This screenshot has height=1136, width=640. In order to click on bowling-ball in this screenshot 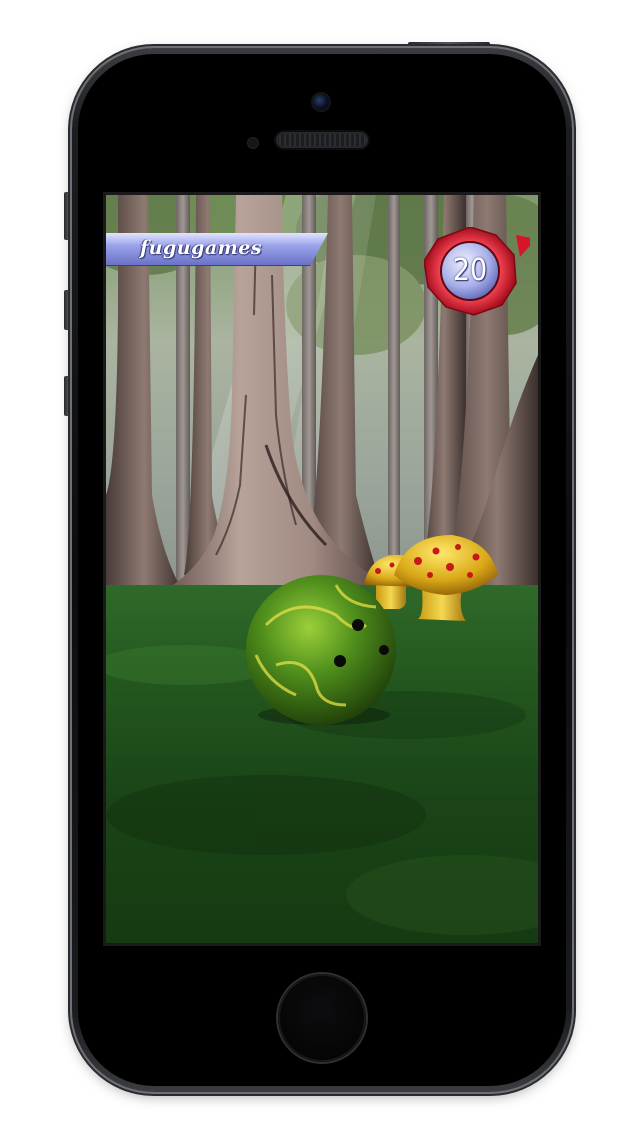, I will do `click(321, 650)`.